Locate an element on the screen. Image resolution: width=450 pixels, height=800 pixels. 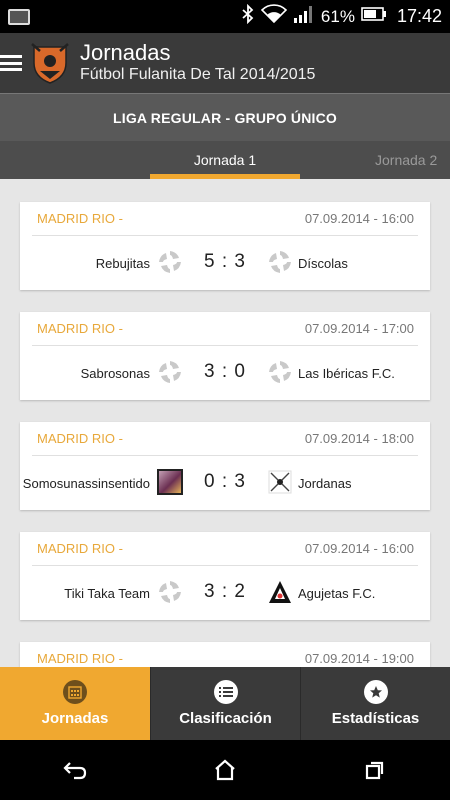
system-navigation-bar is located at coordinates (225, 770).